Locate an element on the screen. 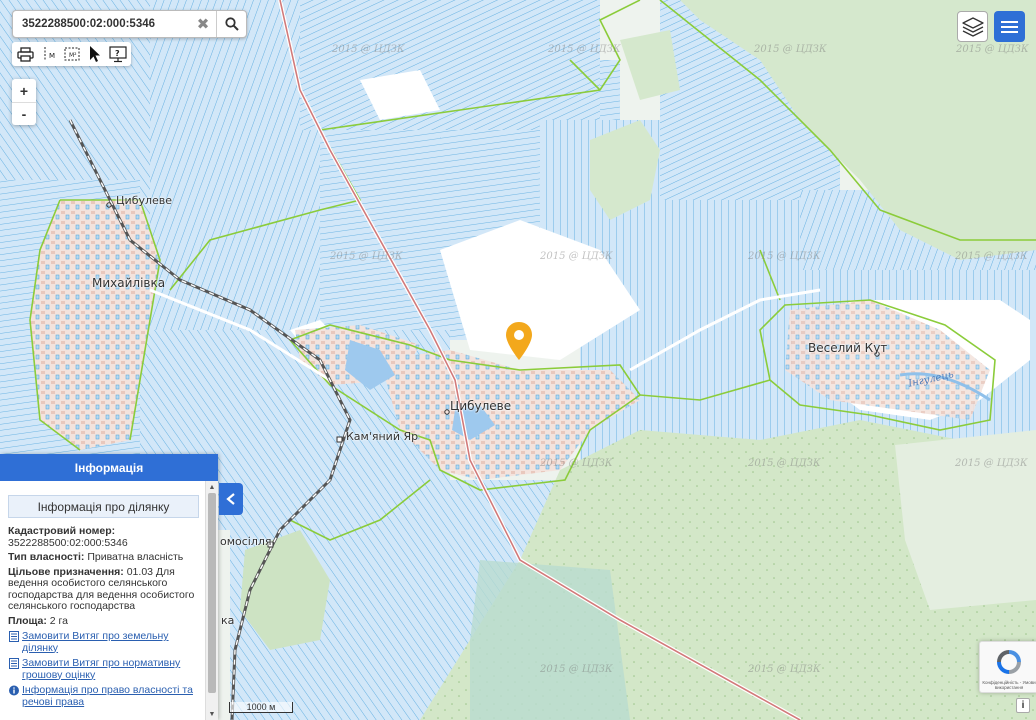  pointer-icon is located at coordinates (94, 54).